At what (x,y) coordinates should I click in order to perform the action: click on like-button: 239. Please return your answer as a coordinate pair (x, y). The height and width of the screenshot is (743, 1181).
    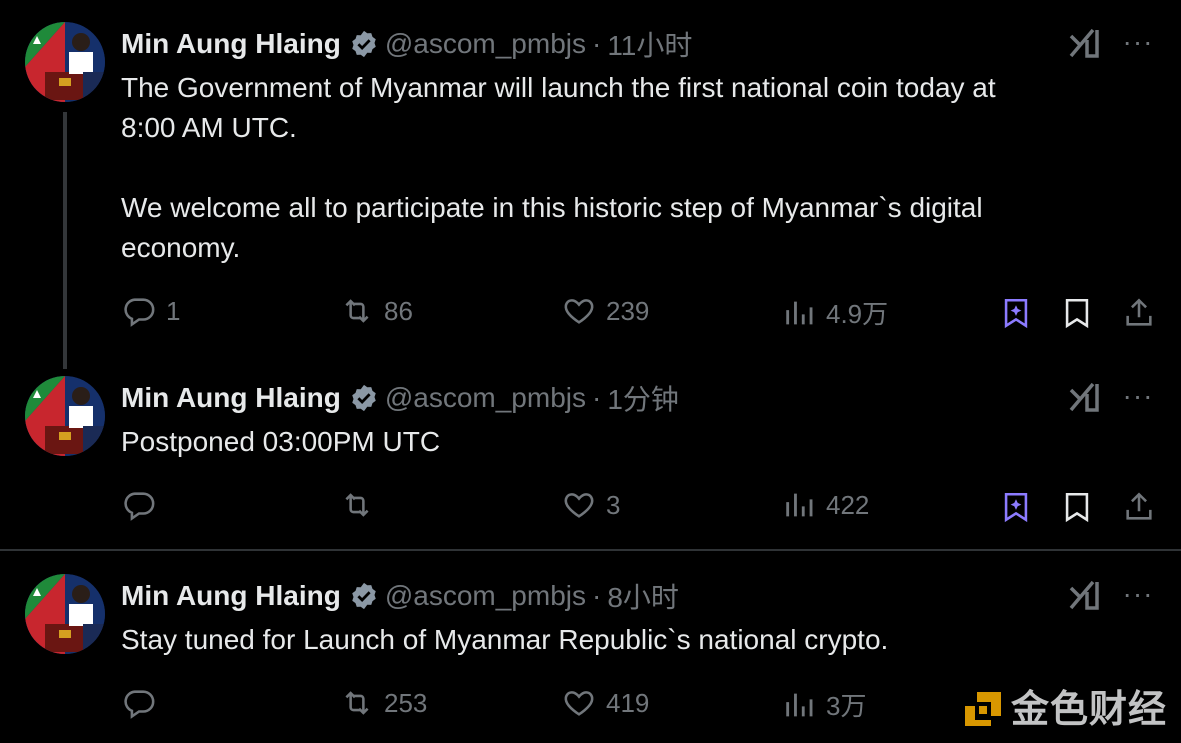
    Looking at the image, I should click on (605, 311).